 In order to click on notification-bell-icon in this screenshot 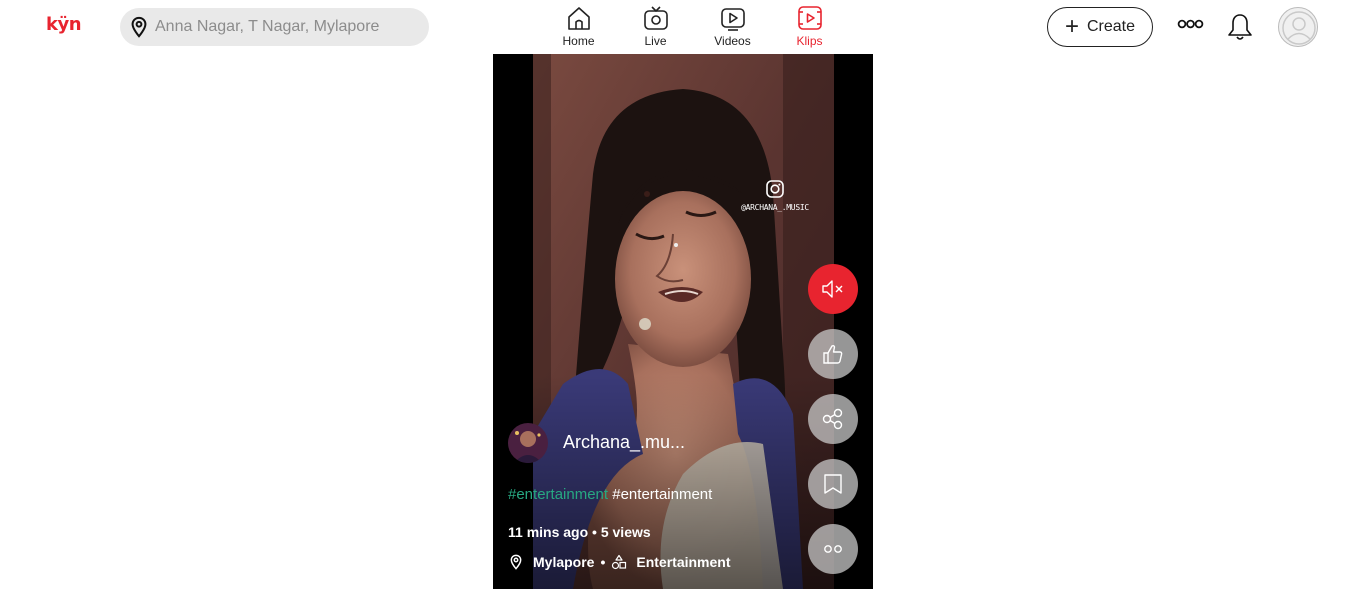, I will do `click(1240, 27)`.